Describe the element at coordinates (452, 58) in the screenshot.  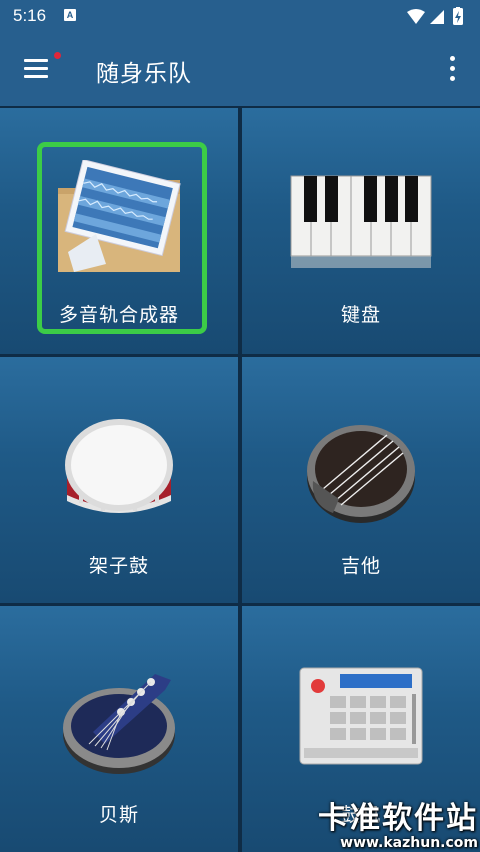
I see `more-vert-icon` at that location.